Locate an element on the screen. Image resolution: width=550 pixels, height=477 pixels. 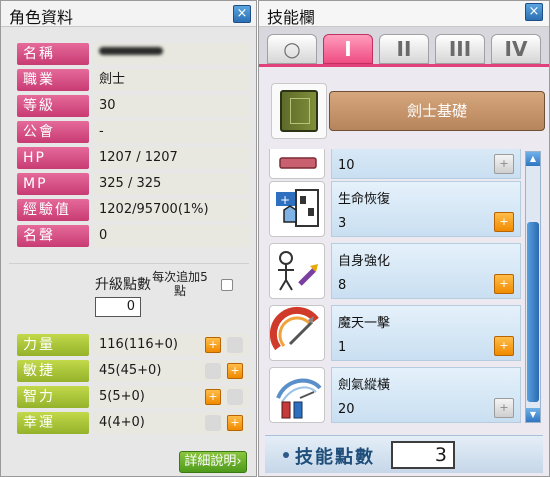
stat-value: 116(116+0) is located at coordinates (171, 345).